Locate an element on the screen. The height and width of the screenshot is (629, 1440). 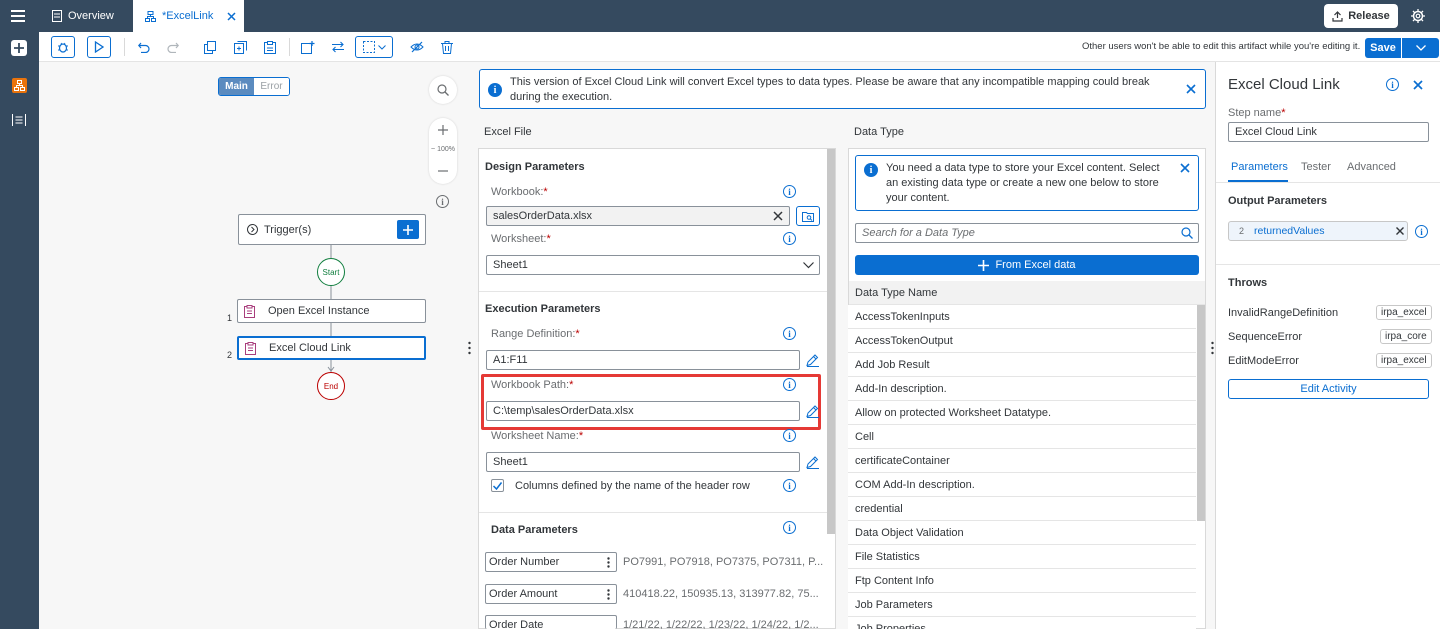
data-type-row: certificateContainer is located at coordinates (1022, 461).